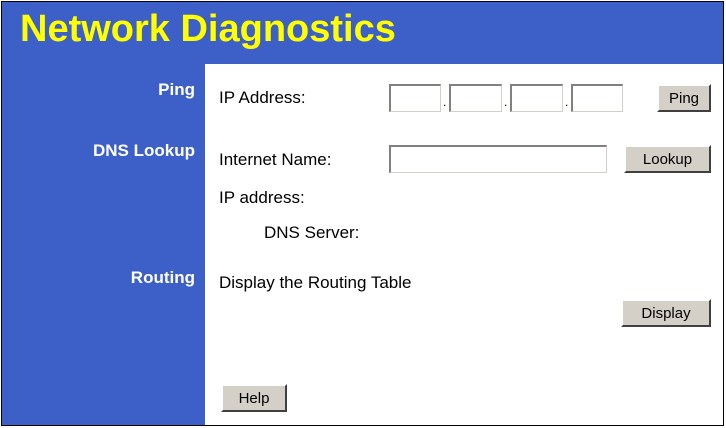  I want to click on display-button: Display, so click(666, 313).